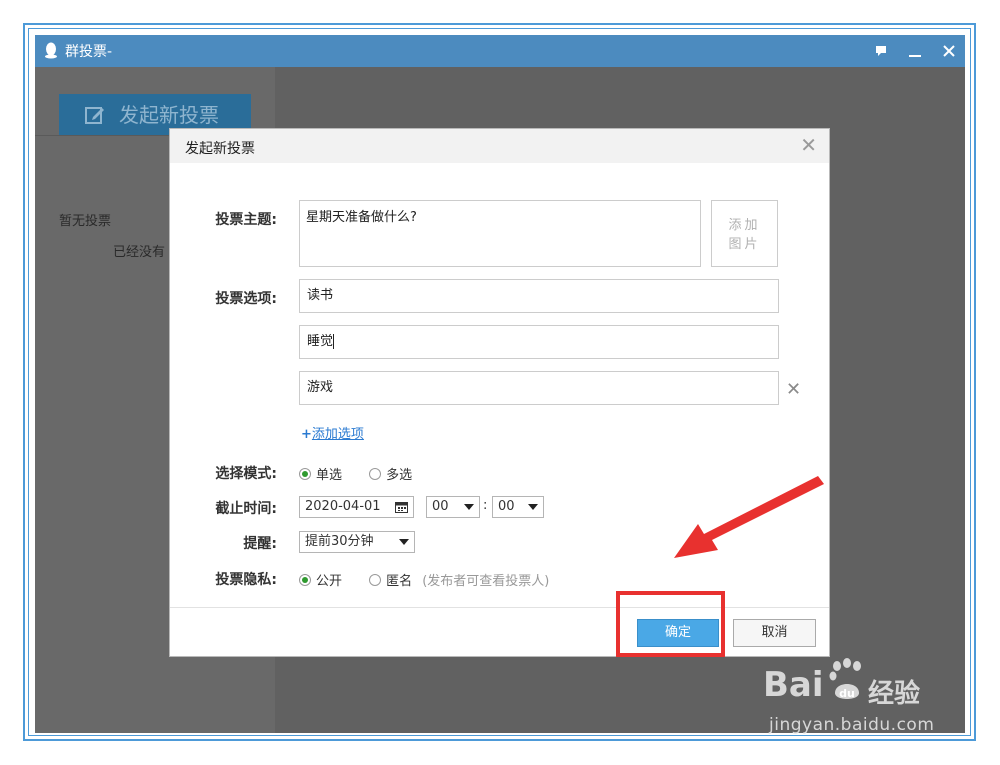 The height and width of the screenshot is (765, 1000). What do you see at coordinates (539, 388) in the screenshot?
I see `option-input-3: 游戏` at bounding box center [539, 388].